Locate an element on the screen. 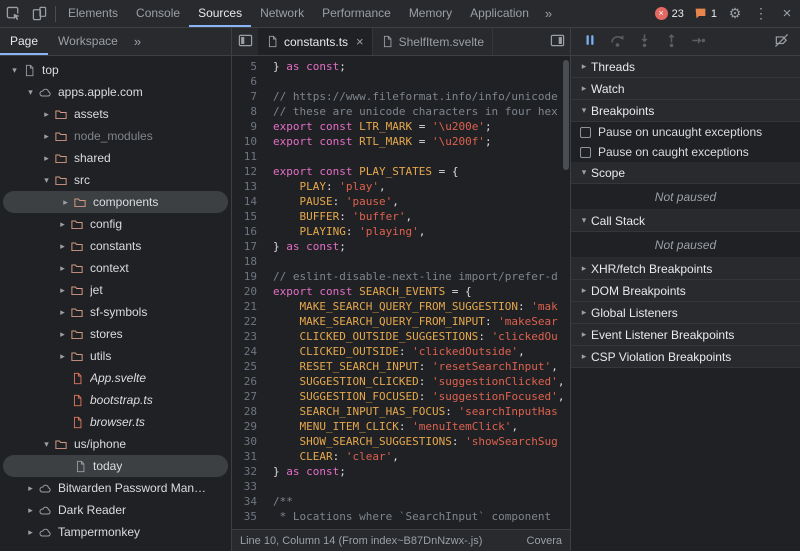 This screenshot has height=551, width=800. line-number: 13 is located at coordinates (244, 186).